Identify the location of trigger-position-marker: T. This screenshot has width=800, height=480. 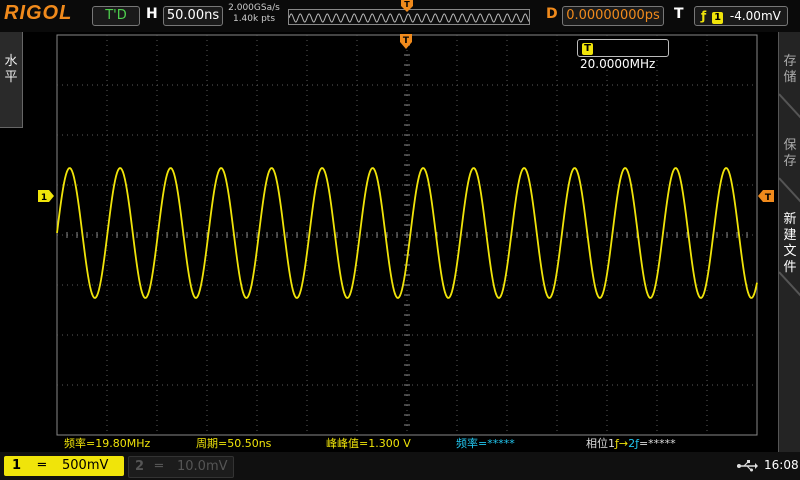
(406, 42).